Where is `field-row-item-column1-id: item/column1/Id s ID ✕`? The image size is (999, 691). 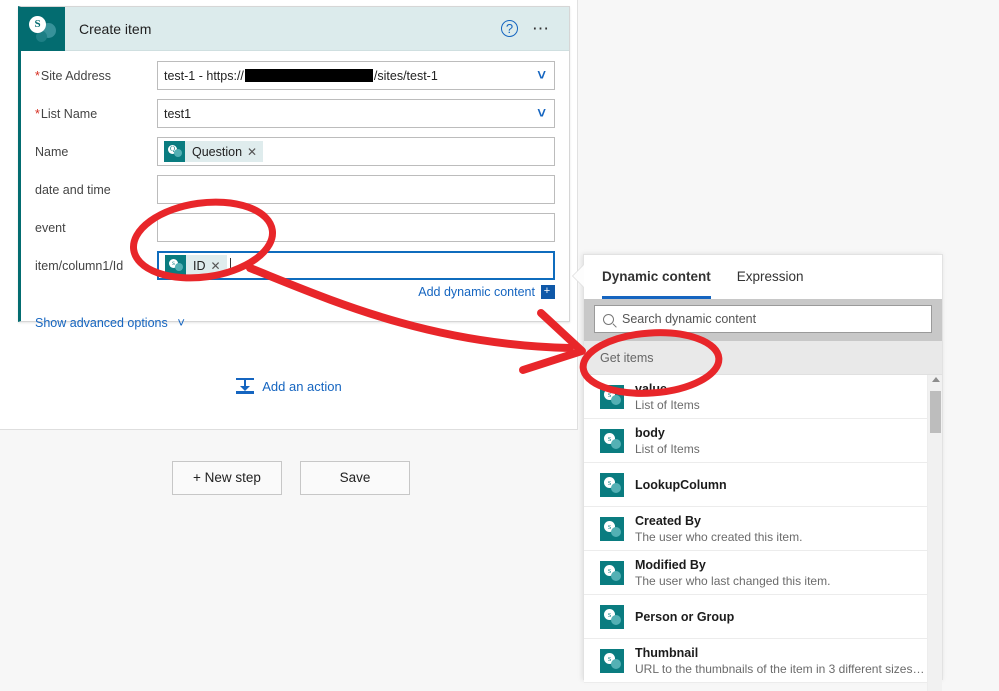
field-row-item-column1-id: item/column1/Id s ID ✕ is located at coordinates (295, 265).